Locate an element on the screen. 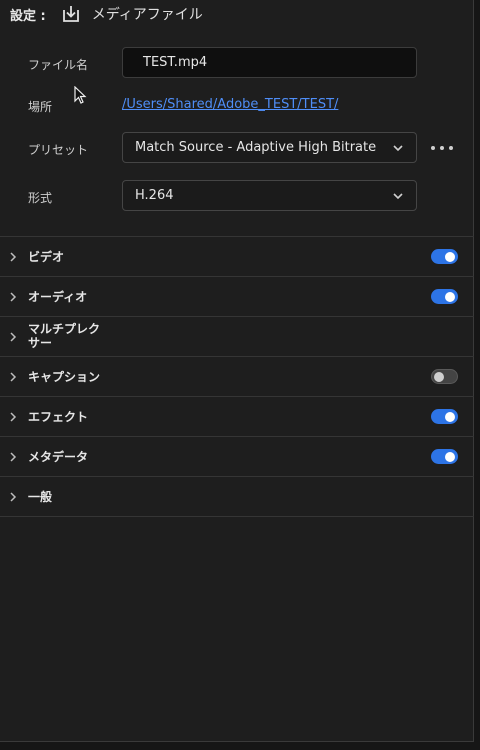 This screenshot has height=750, width=480. filename-value: TEST.mp4 is located at coordinates (175, 62).